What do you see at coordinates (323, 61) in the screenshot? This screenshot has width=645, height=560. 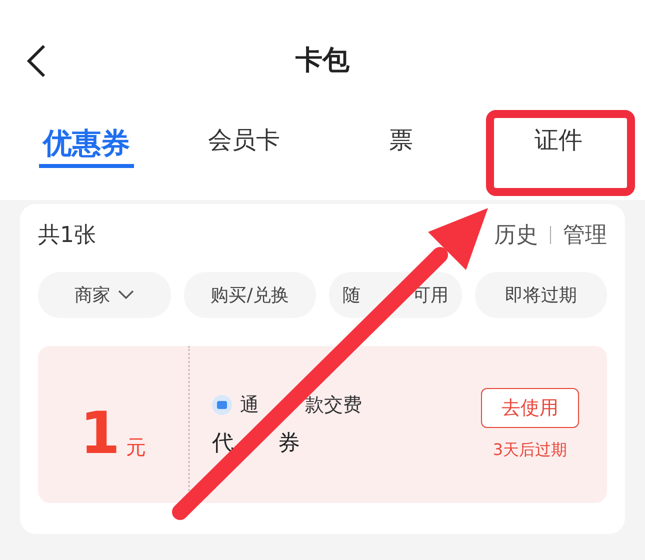 I see `page-title: 卡包` at bounding box center [323, 61].